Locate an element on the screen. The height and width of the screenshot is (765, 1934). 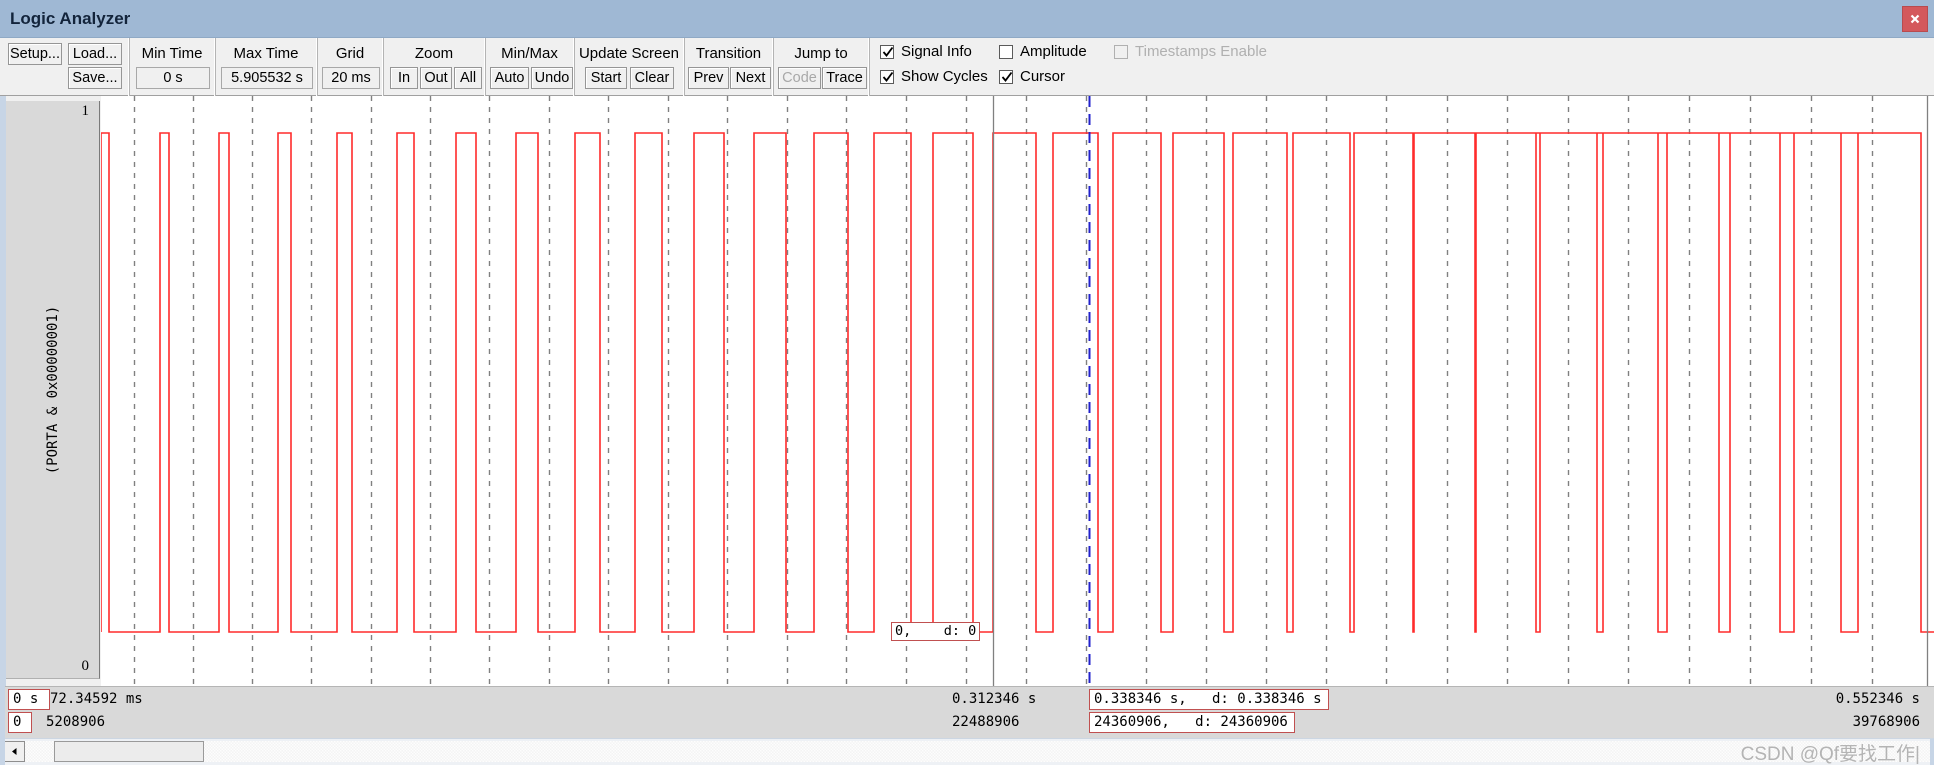
toolbar-group-grid: Grid 20 ms is located at coordinates (350, 67).